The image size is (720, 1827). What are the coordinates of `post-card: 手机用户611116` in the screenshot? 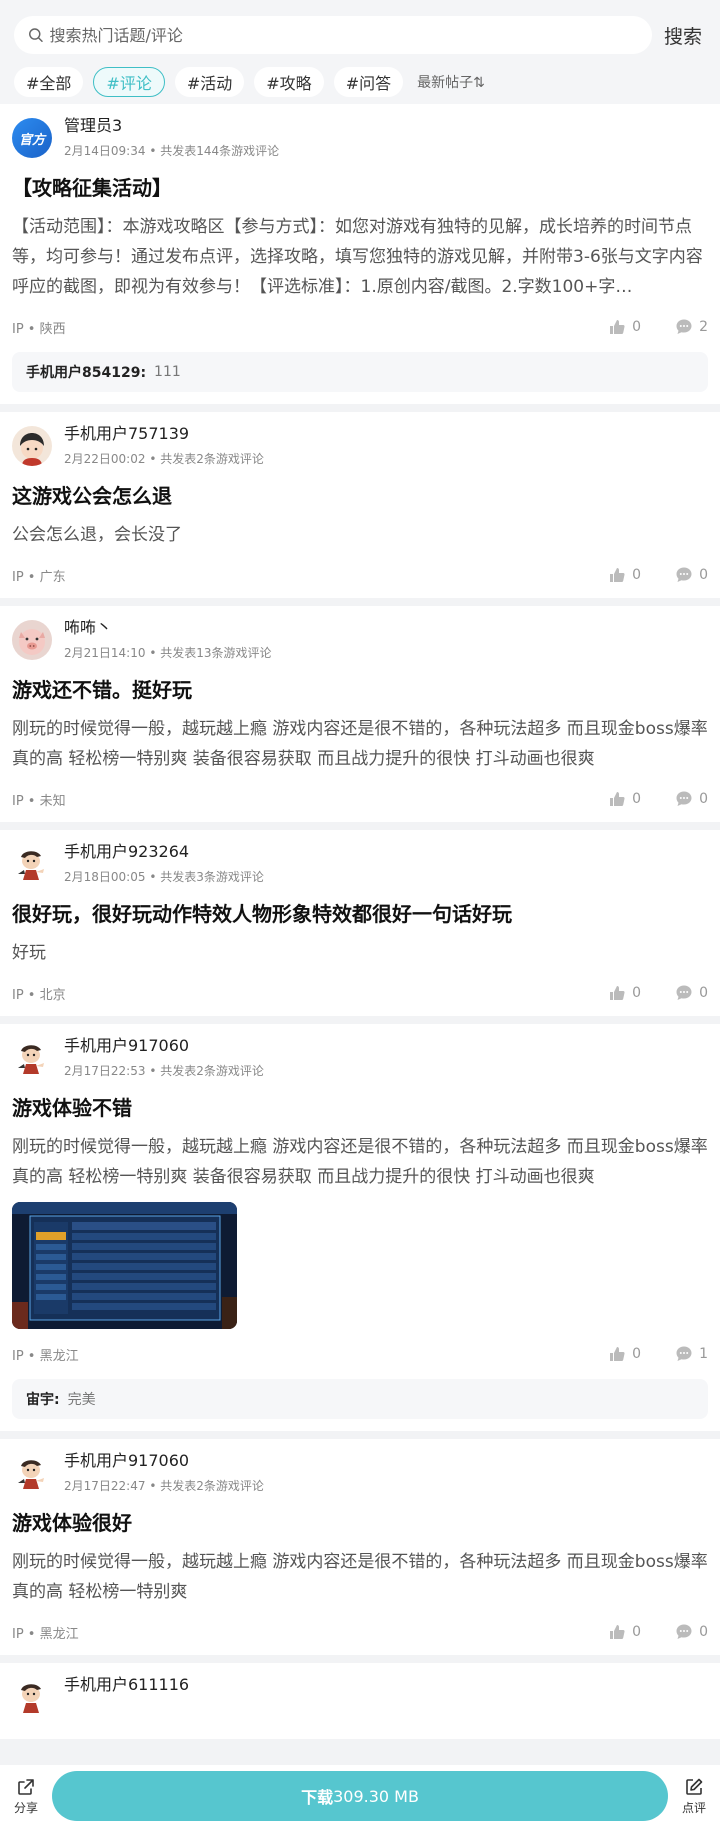 It's located at (360, 1701).